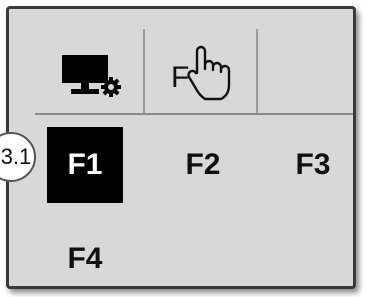 This screenshot has width=366, height=297. What do you see at coordinates (91, 76) in the screenshot?
I see `monitor-settings-icon` at bounding box center [91, 76].